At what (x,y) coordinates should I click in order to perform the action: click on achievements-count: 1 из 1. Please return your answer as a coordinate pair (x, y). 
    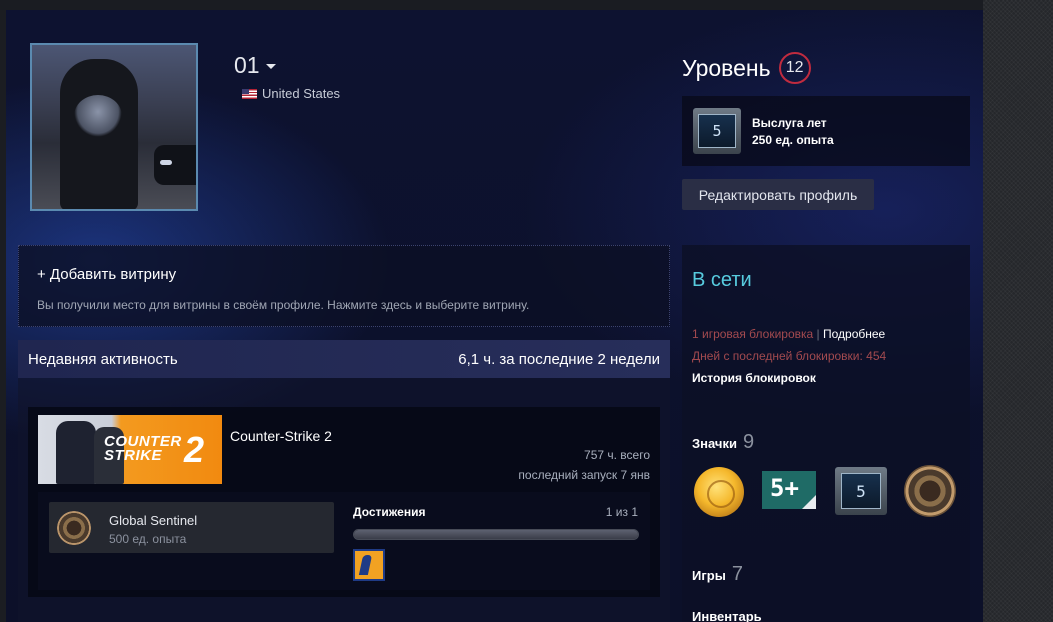
    Looking at the image, I should click on (621, 512).